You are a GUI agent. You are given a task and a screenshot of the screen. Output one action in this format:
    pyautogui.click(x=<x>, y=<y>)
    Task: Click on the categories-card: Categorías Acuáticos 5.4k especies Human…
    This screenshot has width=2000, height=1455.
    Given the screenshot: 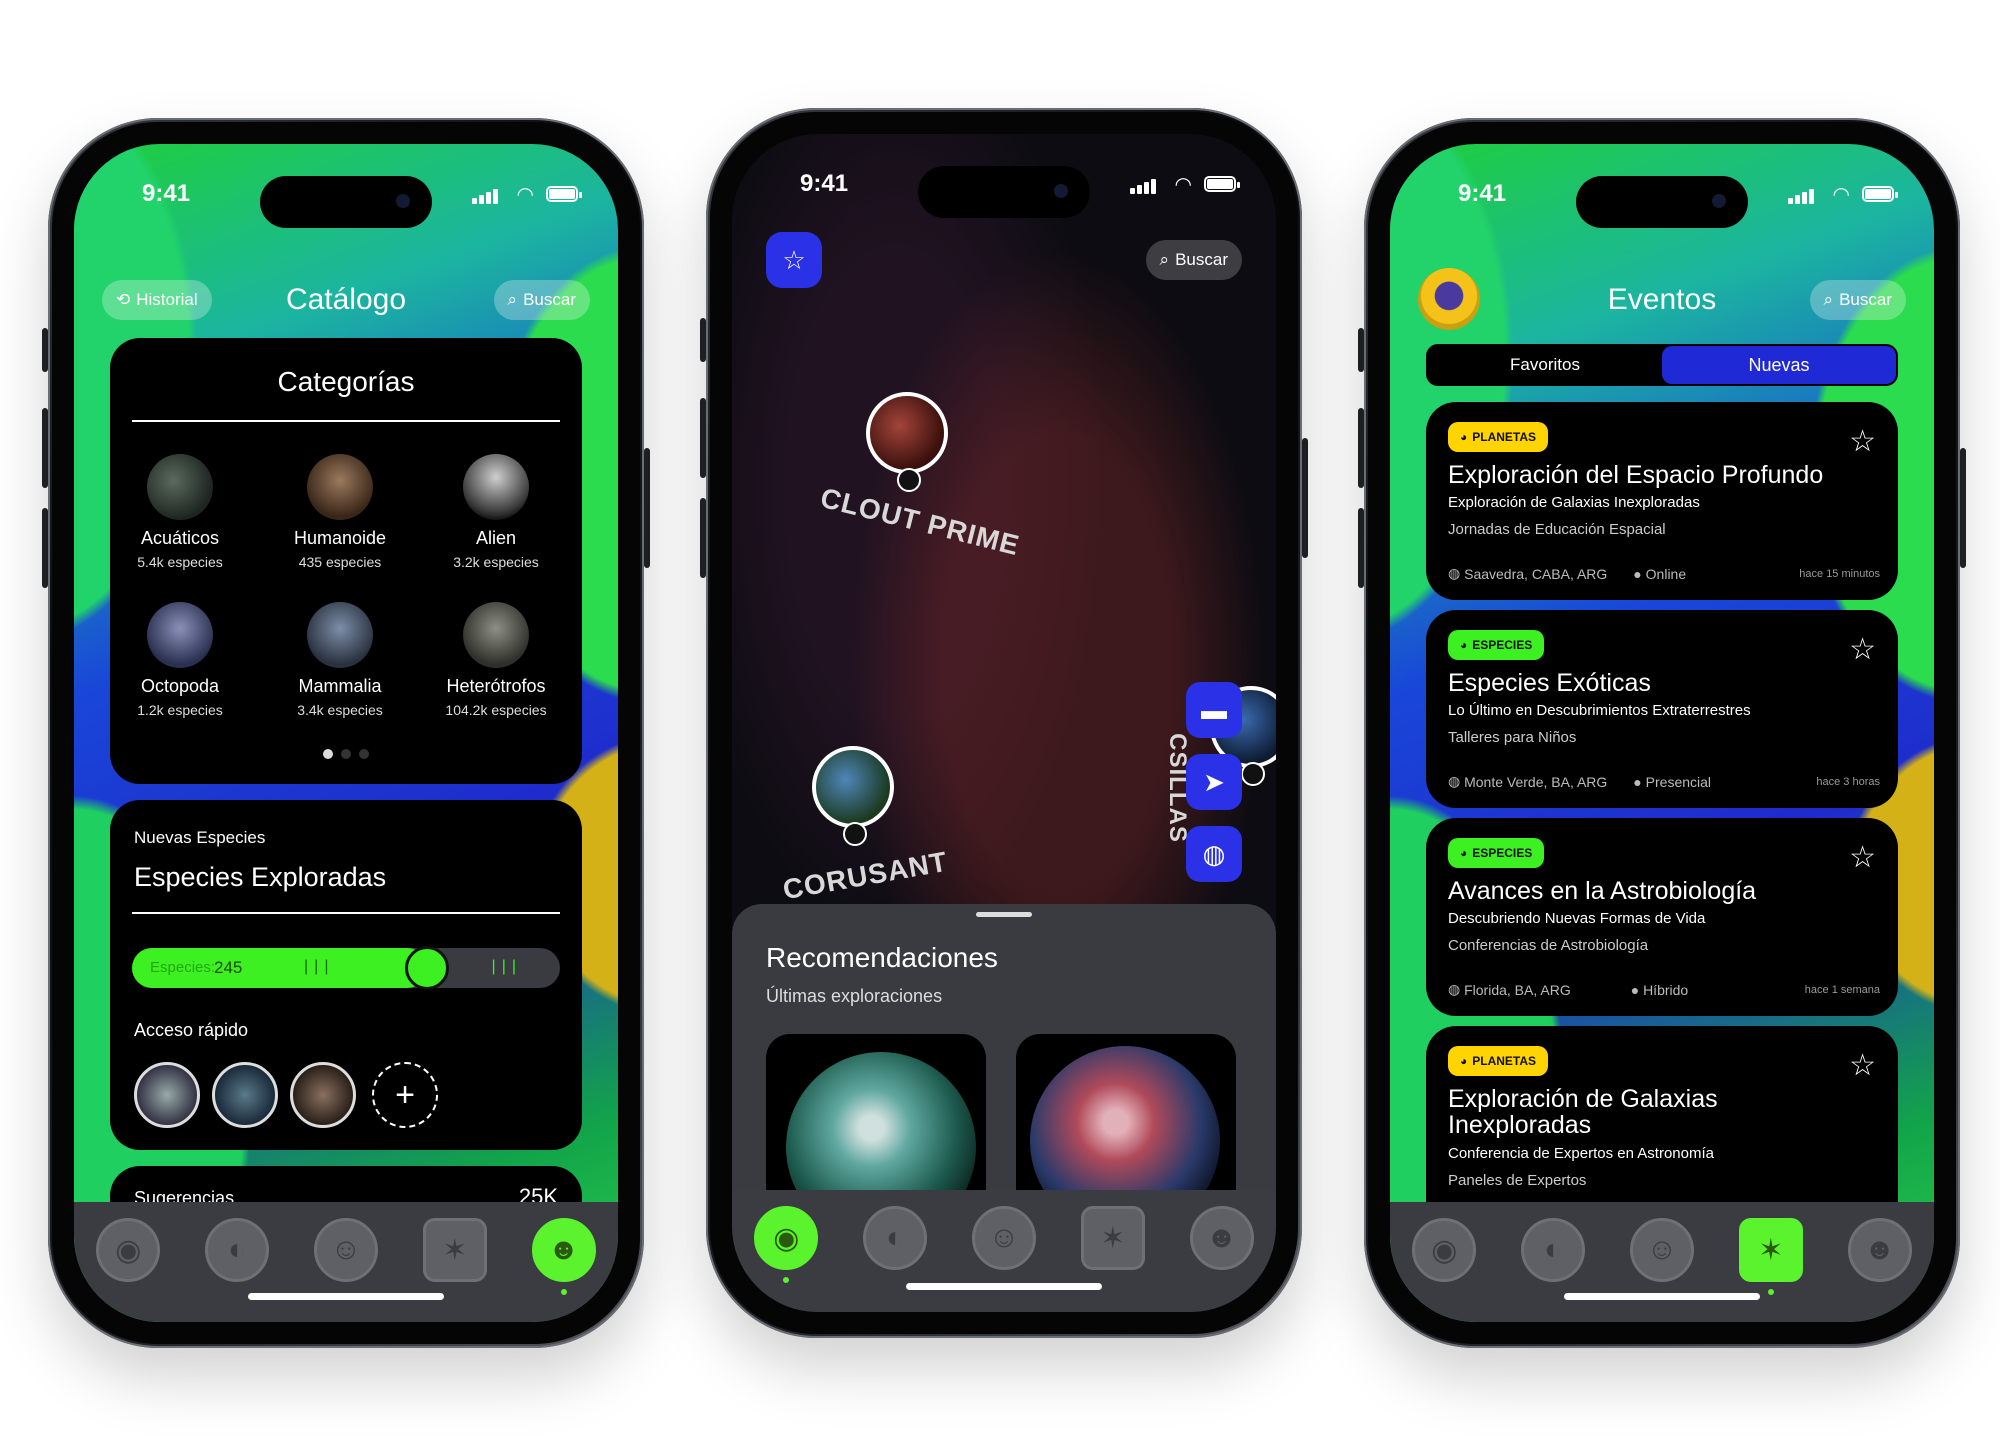 What is the action you would take?
    pyautogui.click(x=346, y=561)
    